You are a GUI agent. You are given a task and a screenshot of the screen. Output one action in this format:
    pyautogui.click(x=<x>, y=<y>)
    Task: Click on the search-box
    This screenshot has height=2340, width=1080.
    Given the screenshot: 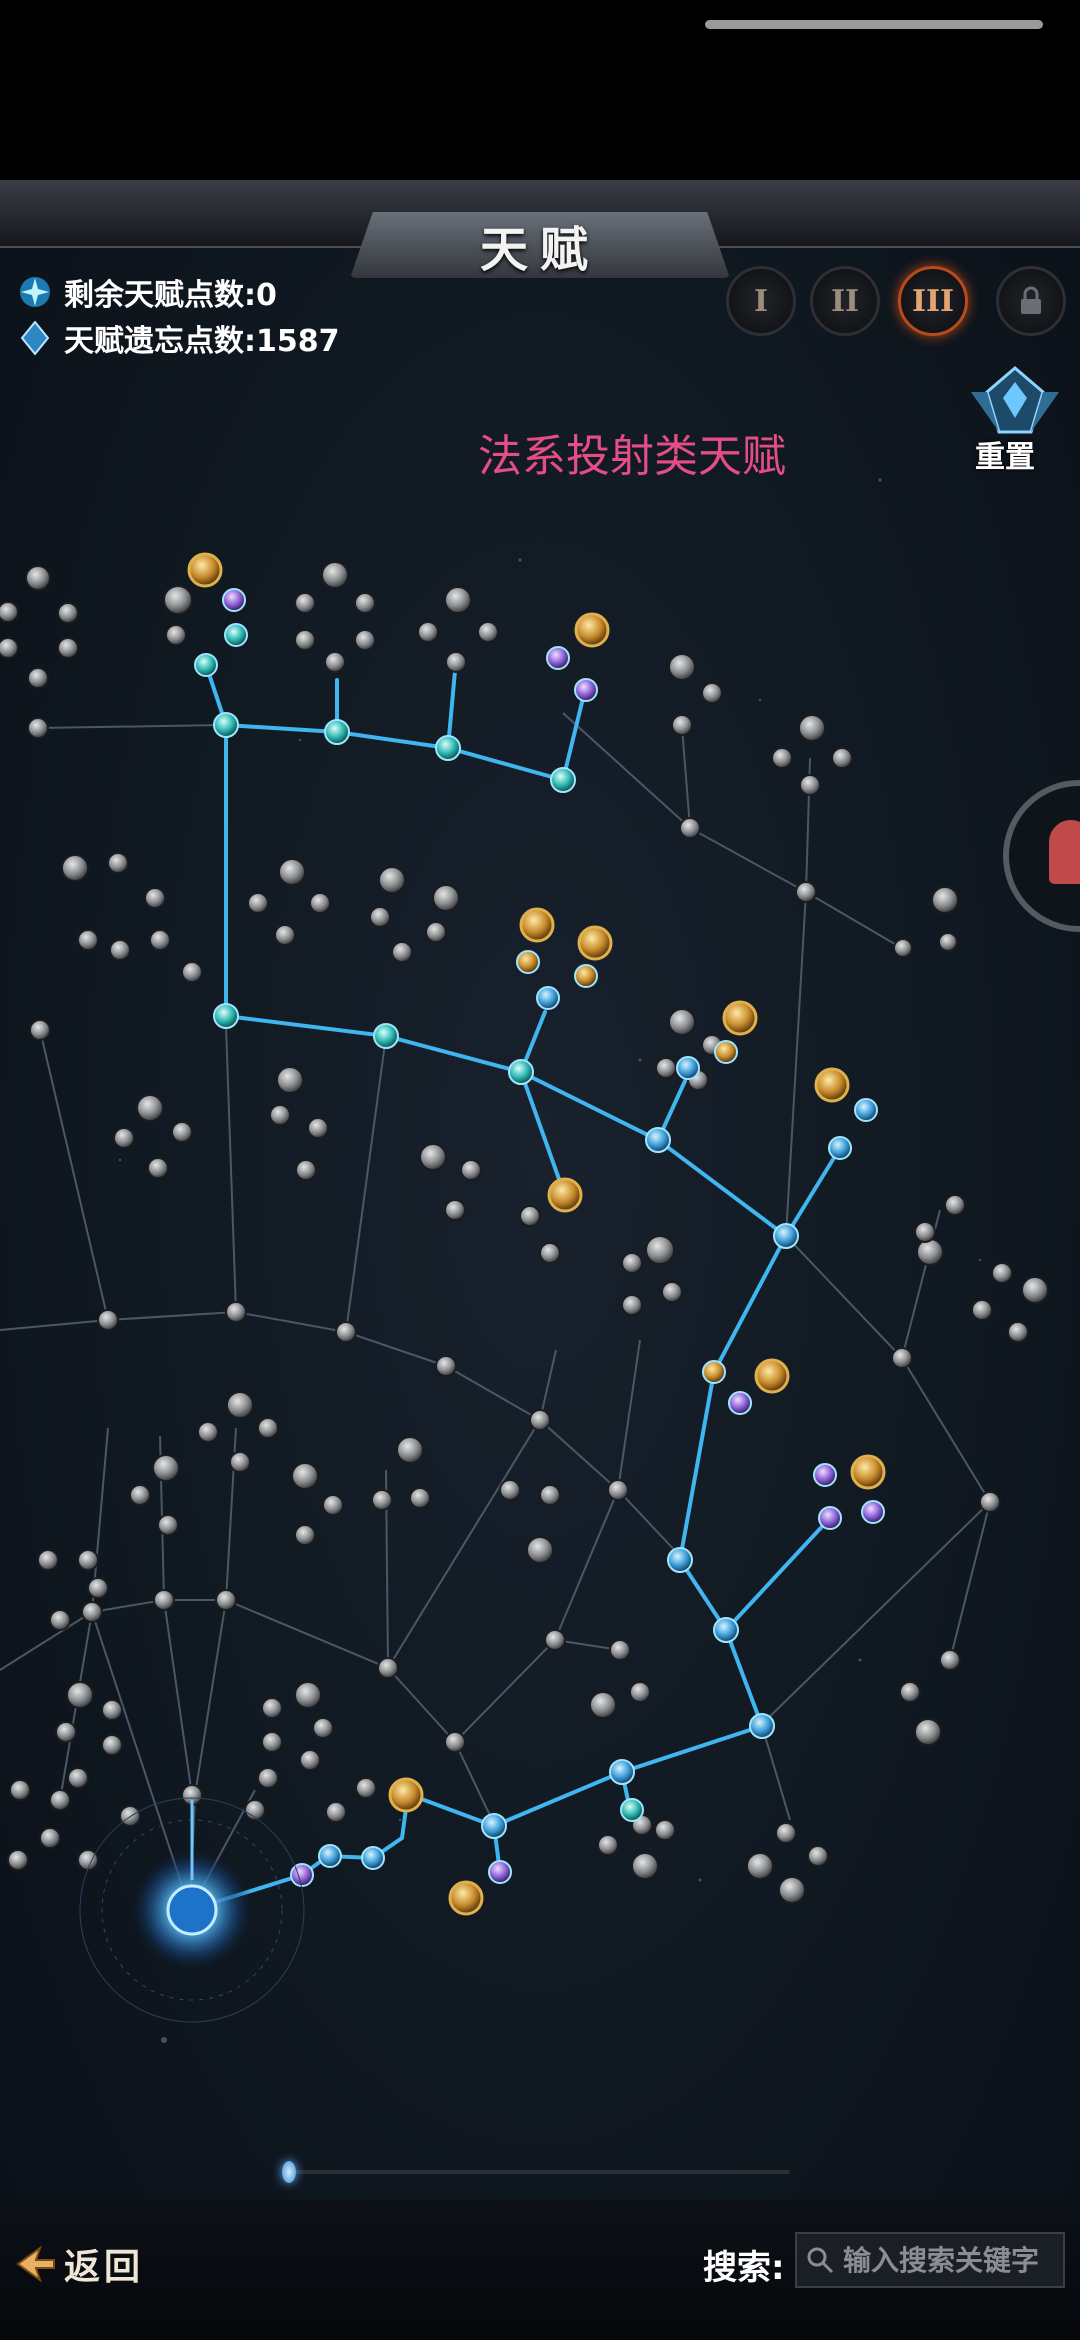 What is the action you would take?
    pyautogui.click(x=930, y=2260)
    